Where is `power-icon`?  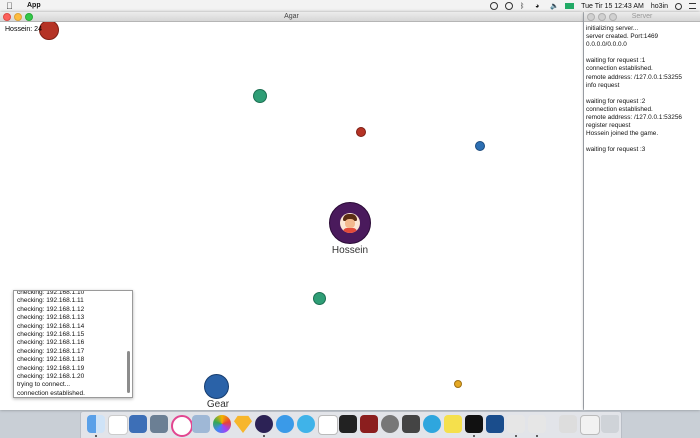 power-icon is located at coordinates (509, 6).